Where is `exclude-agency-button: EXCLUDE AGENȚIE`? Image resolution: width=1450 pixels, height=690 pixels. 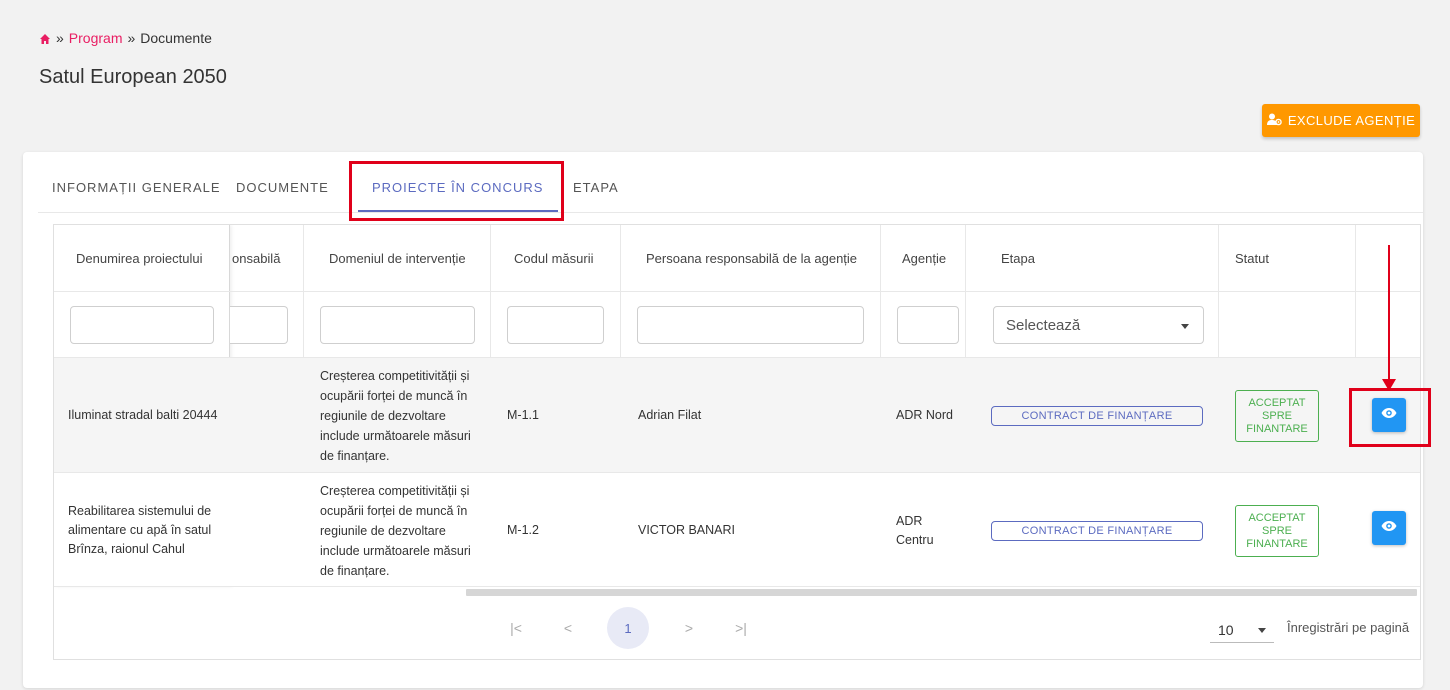
exclude-agency-button: EXCLUDE AGENȚIE is located at coordinates (1341, 120).